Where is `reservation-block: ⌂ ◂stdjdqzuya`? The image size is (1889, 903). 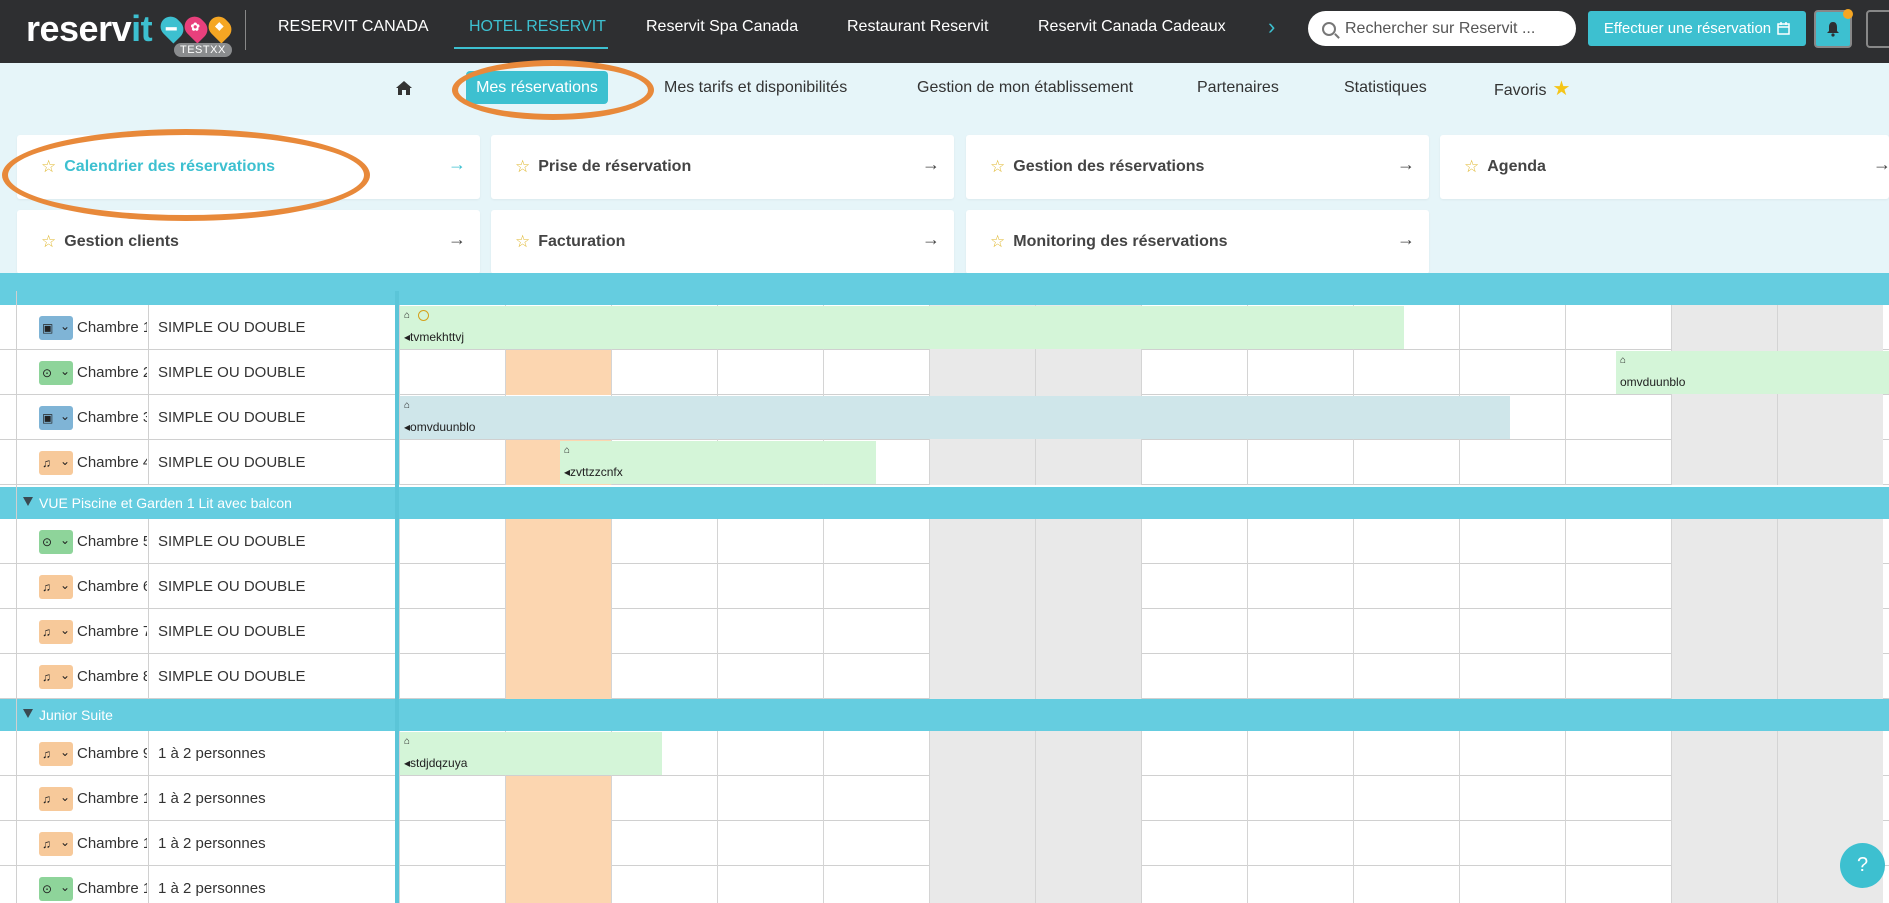 reservation-block: ⌂ ◂stdjdqzuya is located at coordinates (531, 753).